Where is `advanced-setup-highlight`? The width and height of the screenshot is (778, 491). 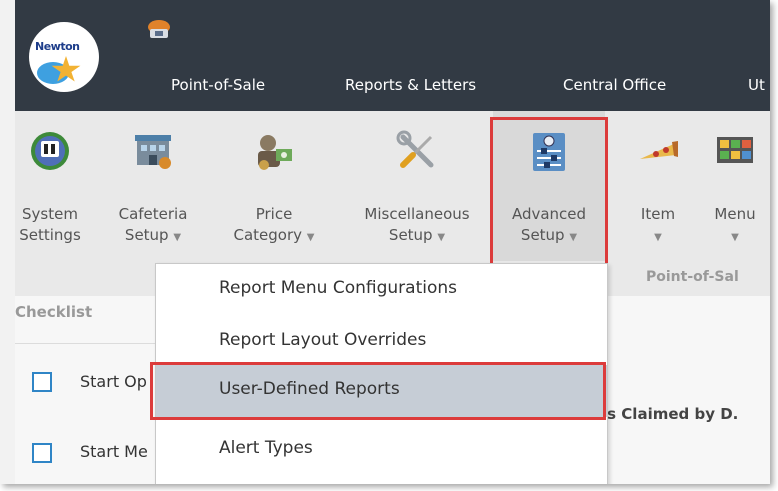 advanced-setup-highlight is located at coordinates (549, 191).